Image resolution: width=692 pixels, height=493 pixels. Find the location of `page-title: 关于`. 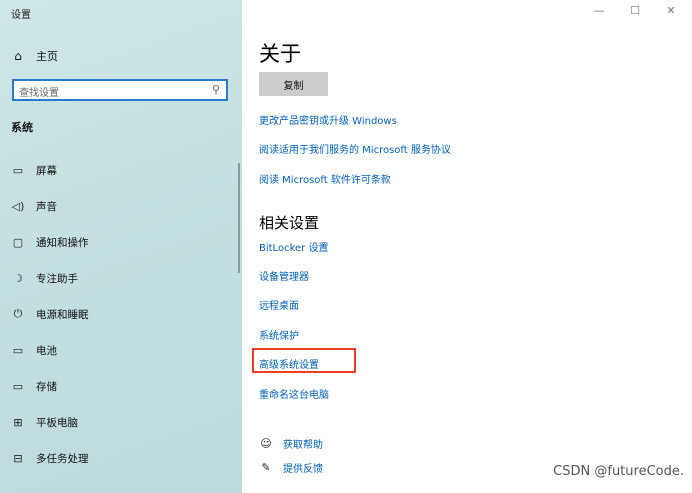

page-title: 关于 is located at coordinates (280, 54).